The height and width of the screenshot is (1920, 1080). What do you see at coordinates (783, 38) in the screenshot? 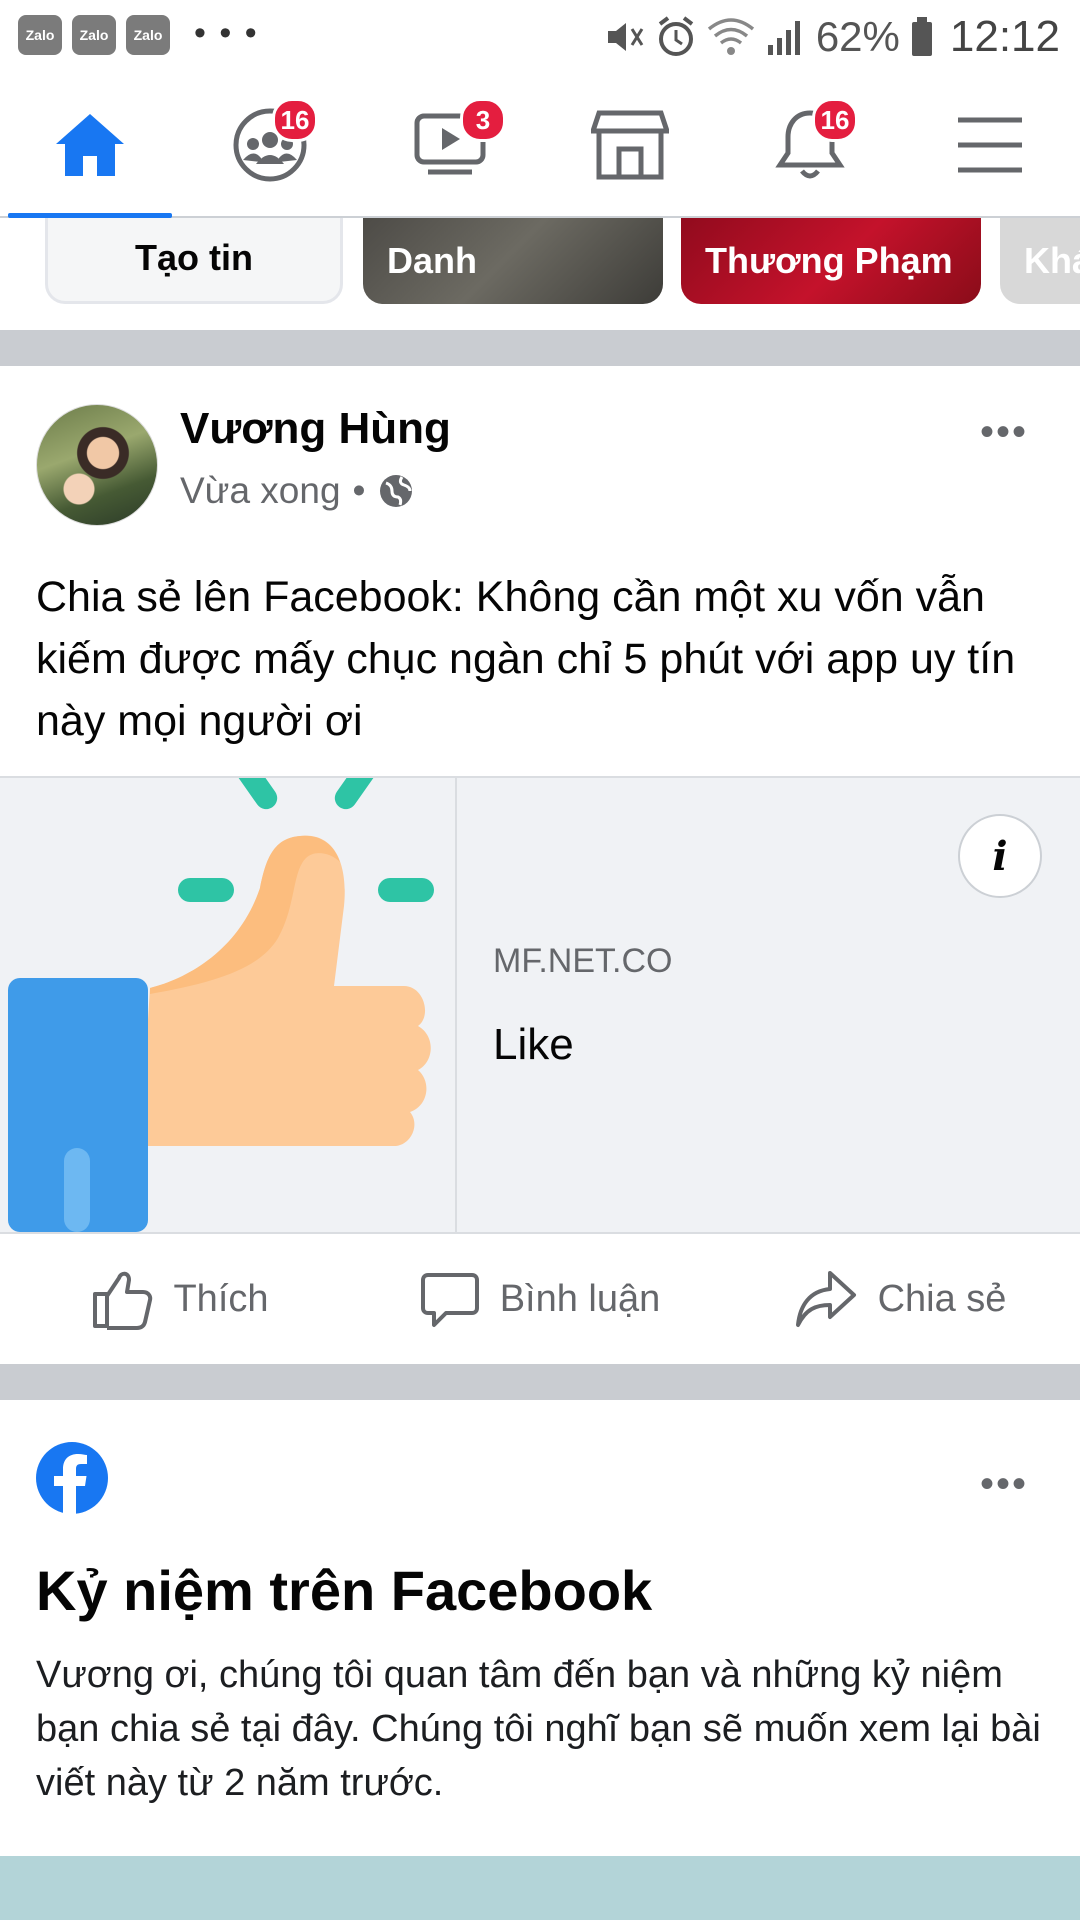
I see `signal-icon` at bounding box center [783, 38].